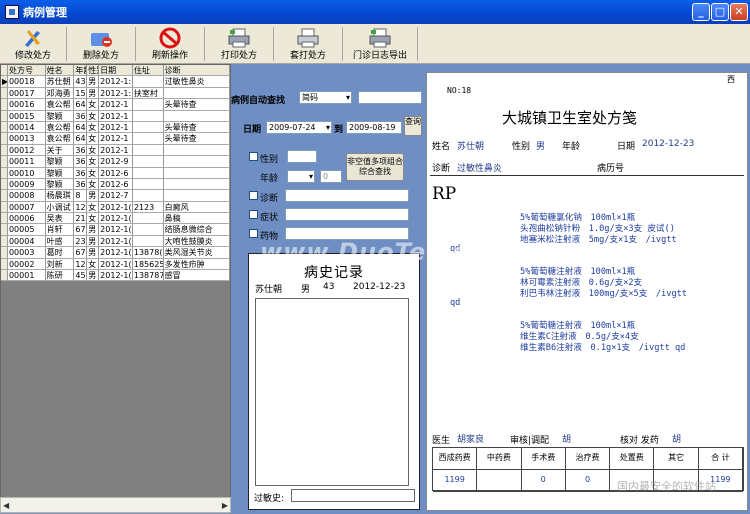 This screenshot has height=514, width=750. I want to click on grid-cell: 00016, so click(26, 105).